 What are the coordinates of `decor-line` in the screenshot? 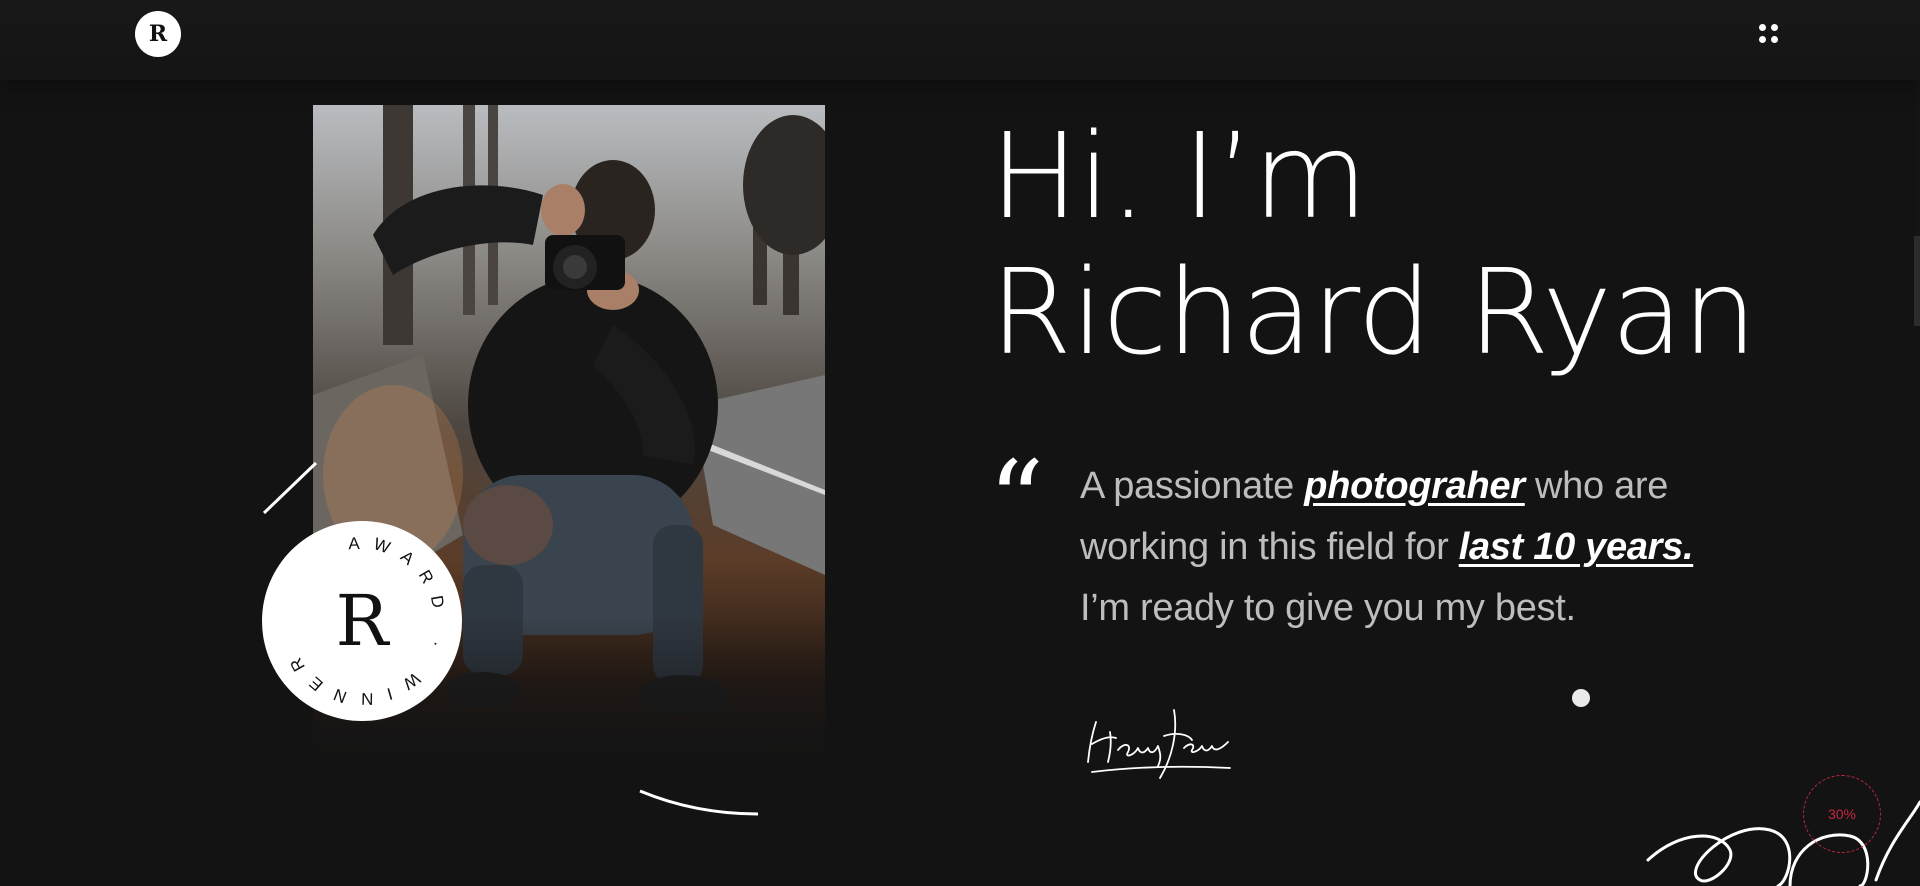 It's located at (290, 488).